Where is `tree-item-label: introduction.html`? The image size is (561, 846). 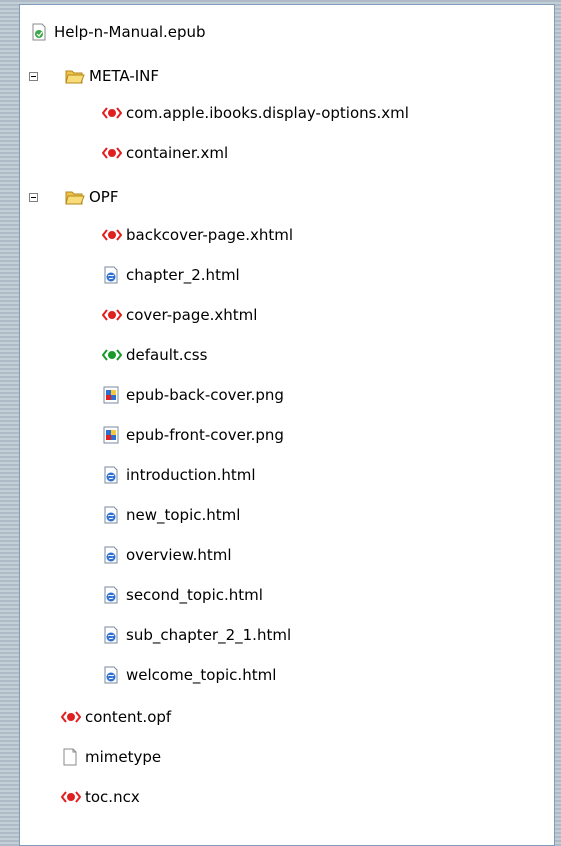
tree-item-label: introduction.html is located at coordinates (191, 475).